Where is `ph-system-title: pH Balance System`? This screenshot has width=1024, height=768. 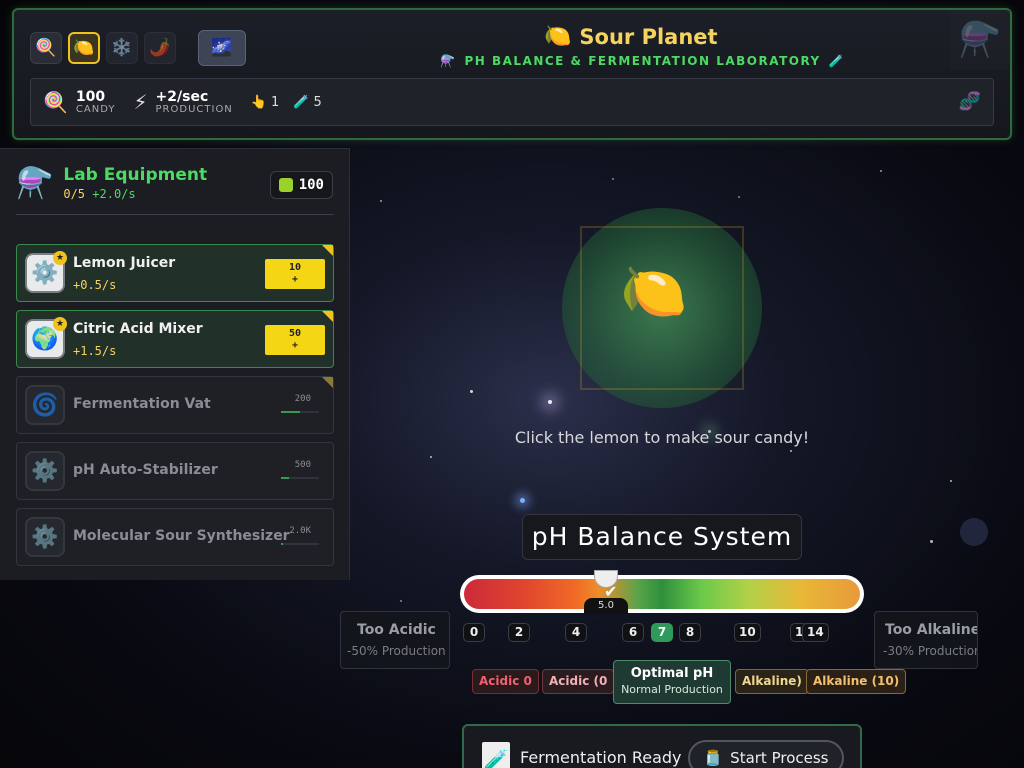 ph-system-title: pH Balance System is located at coordinates (662, 537).